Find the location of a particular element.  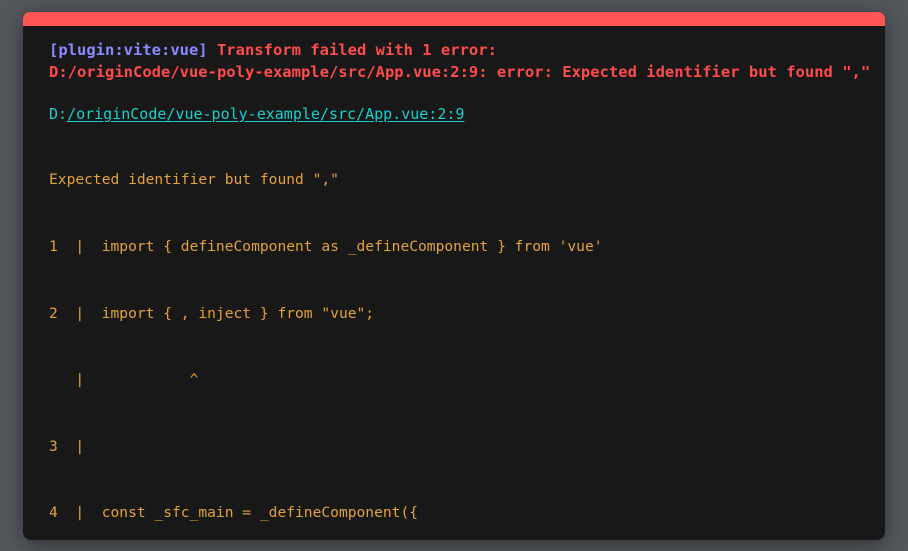

code-frame-line: 2 | import { , inject } from "vue"; is located at coordinates (212, 313).